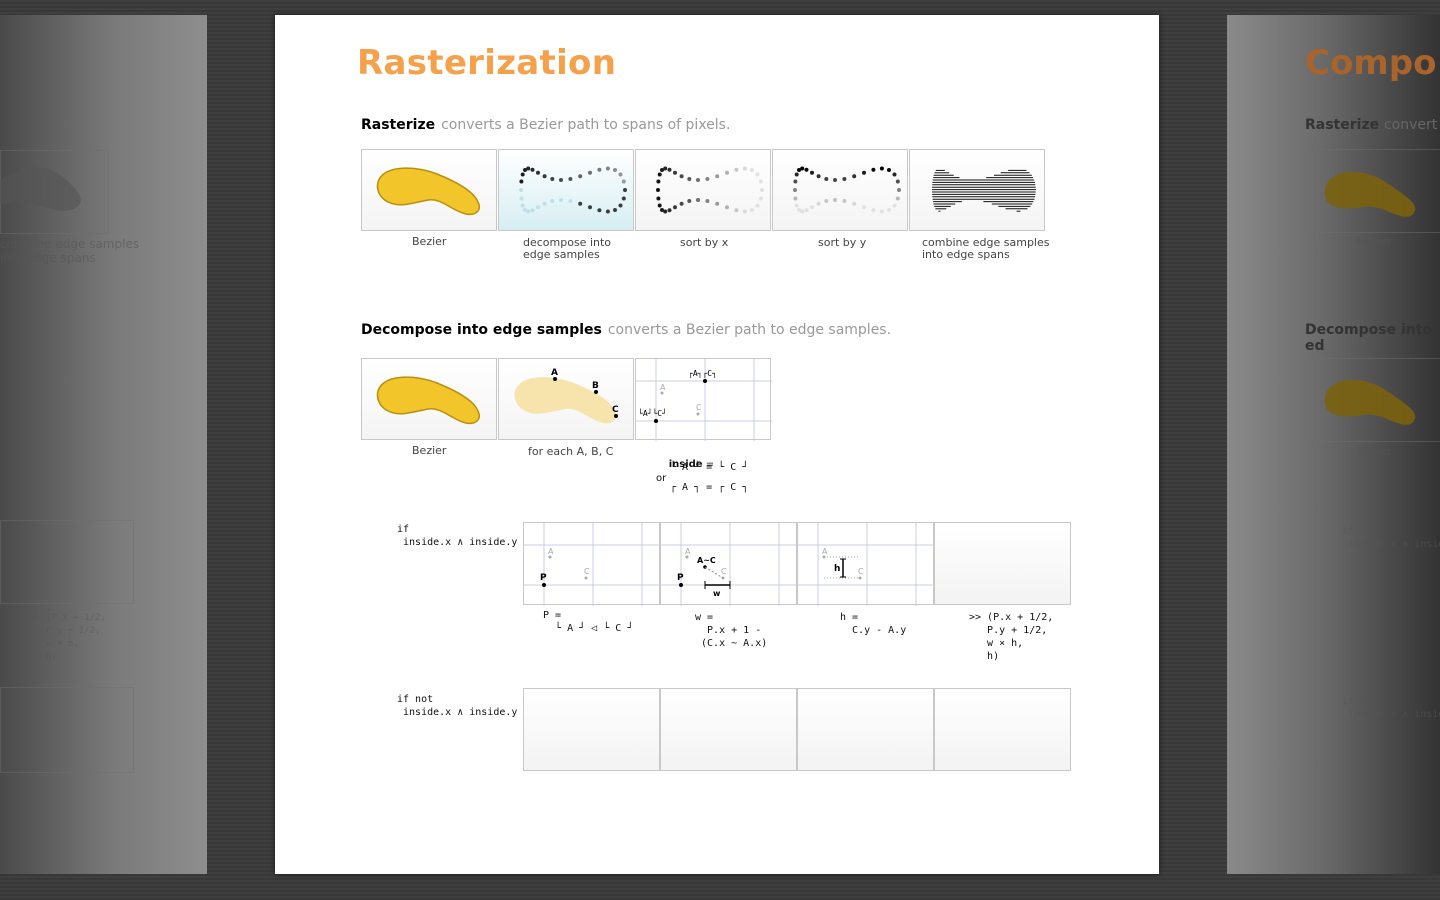 The width and height of the screenshot is (1440, 900). Describe the element at coordinates (977, 190) in the screenshot. I see `step-combine-tile` at that location.